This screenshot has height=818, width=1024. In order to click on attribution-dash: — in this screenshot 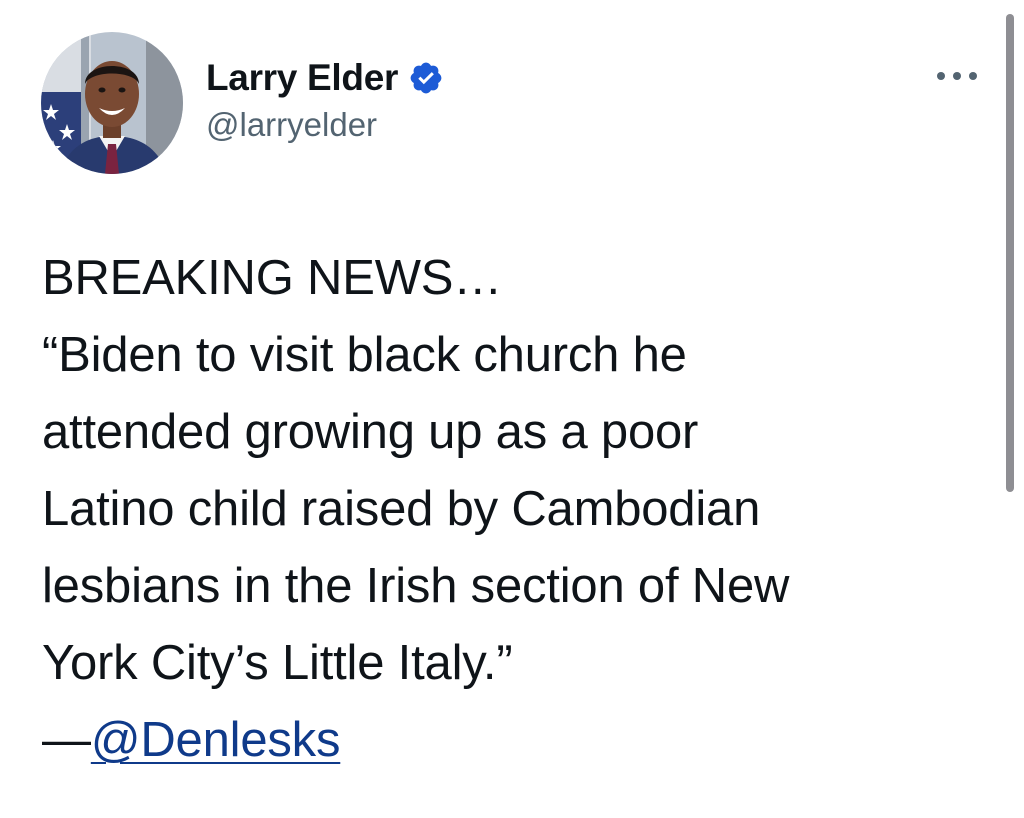, I will do `click(66, 740)`.